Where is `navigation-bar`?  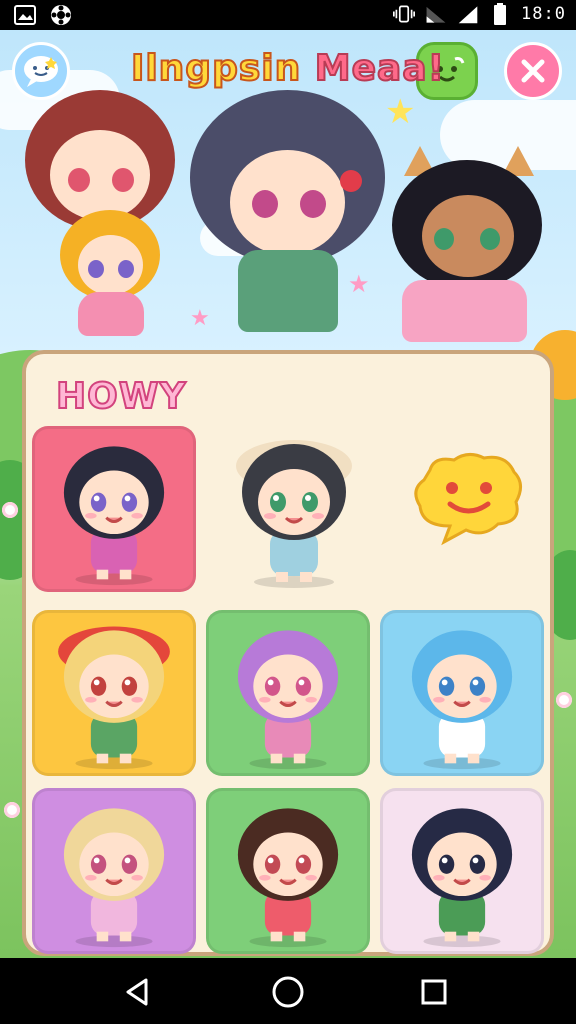 navigation-bar is located at coordinates (288, 991).